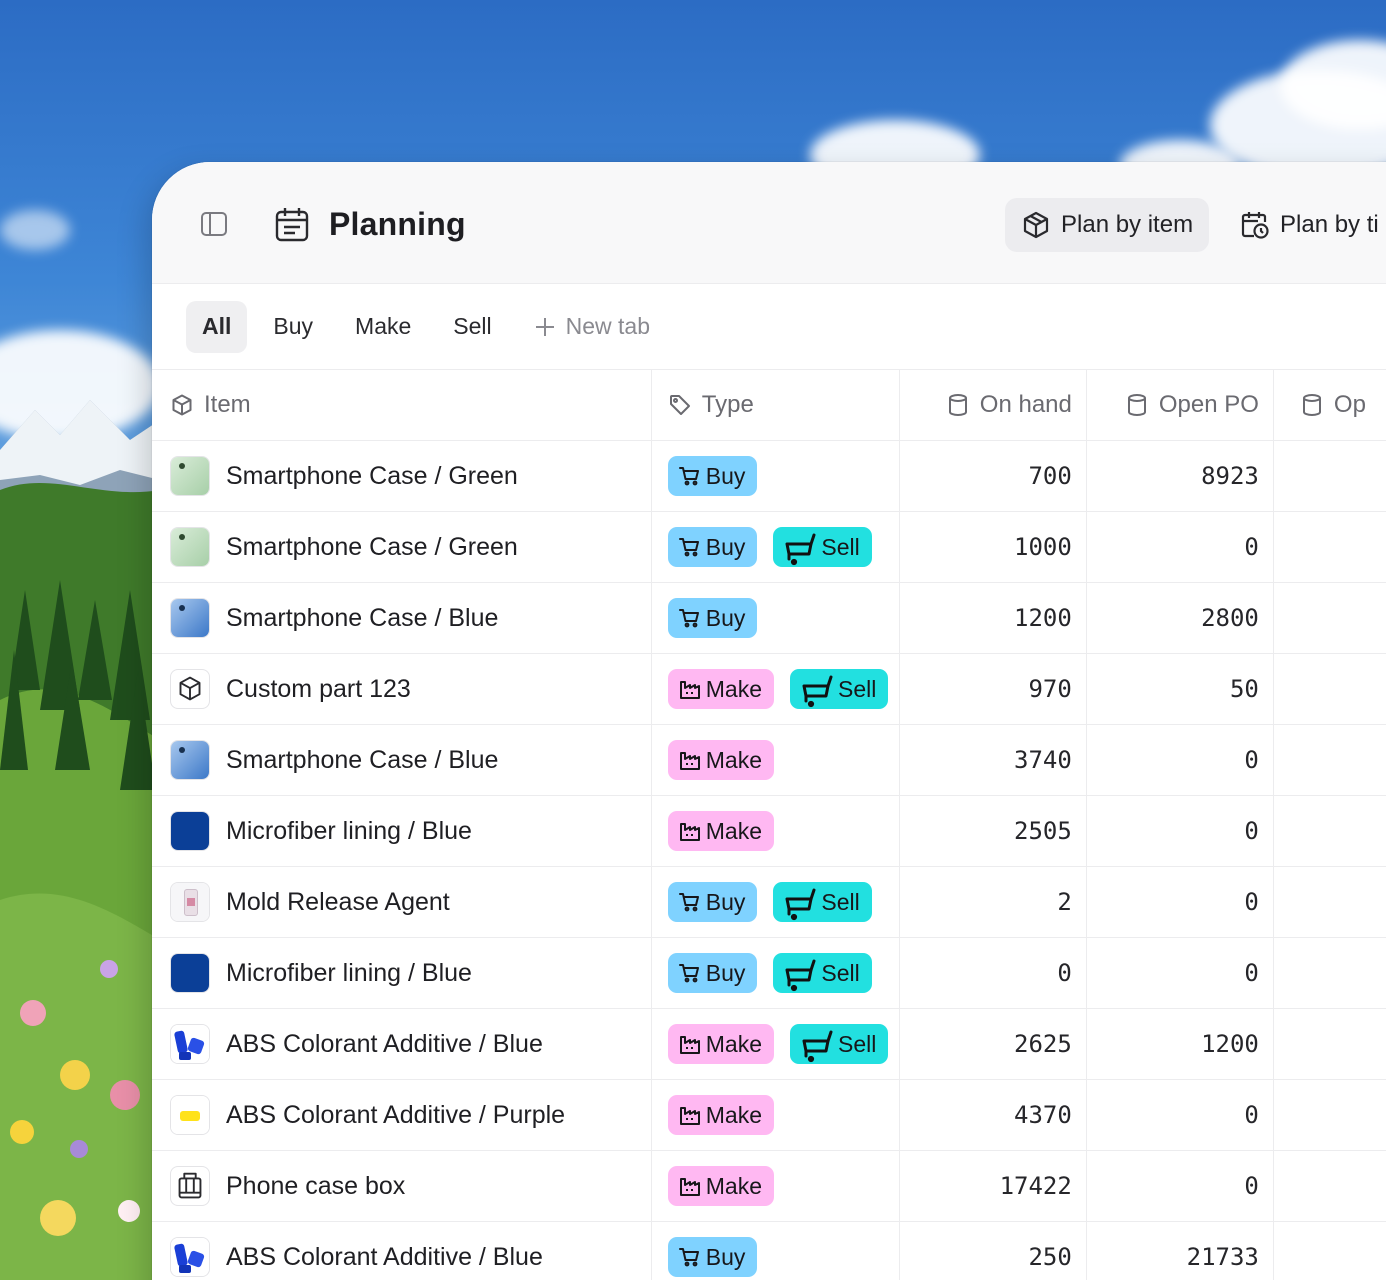  I want to click on item-cell: ABS Colorant Additive / Purple, so click(402, 1115).